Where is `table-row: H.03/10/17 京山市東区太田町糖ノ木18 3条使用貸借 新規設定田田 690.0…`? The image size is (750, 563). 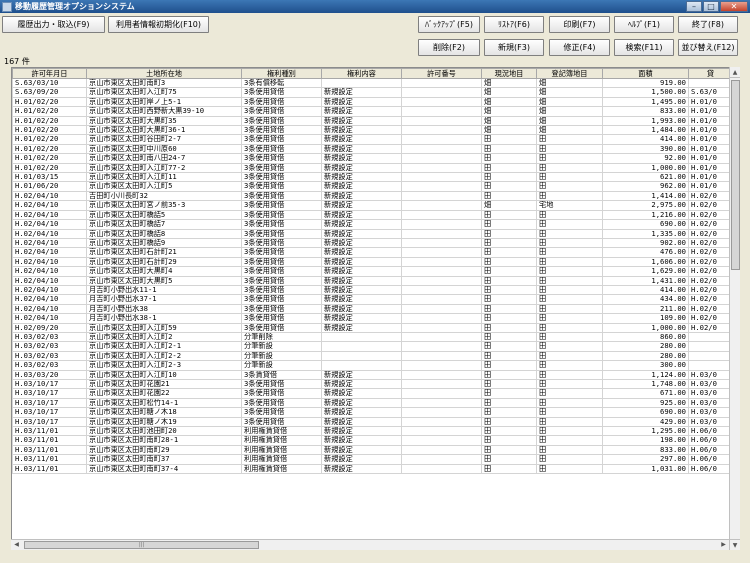 table-row: H.03/10/17 京山市東区太田町糖ノ木18 3条使用貸借 新規設定田田 690.0… is located at coordinates (372, 412).